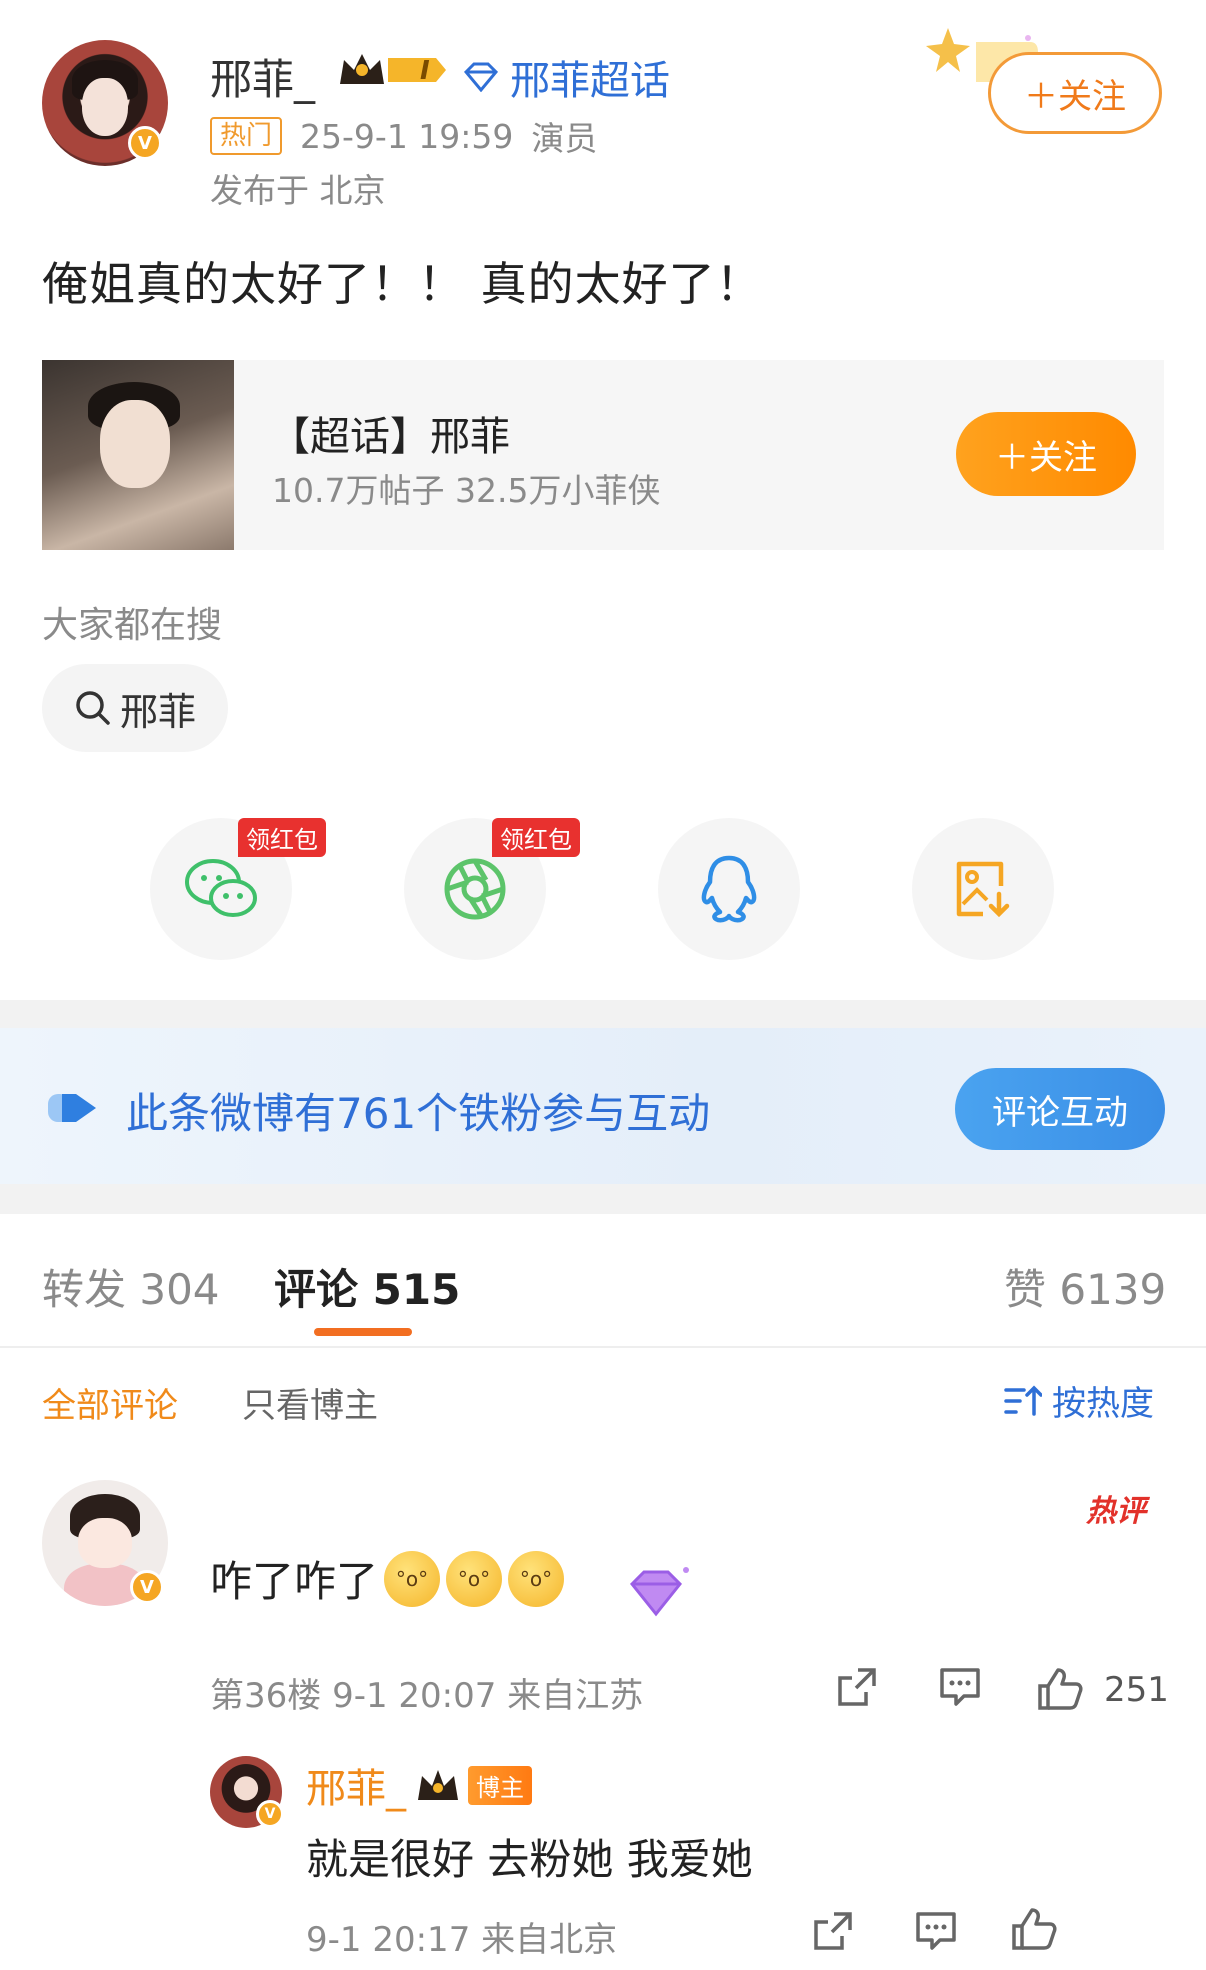  What do you see at coordinates (294, 1581) in the screenshot?
I see `comment-text: 咋了咋了` at bounding box center [294, 1581].